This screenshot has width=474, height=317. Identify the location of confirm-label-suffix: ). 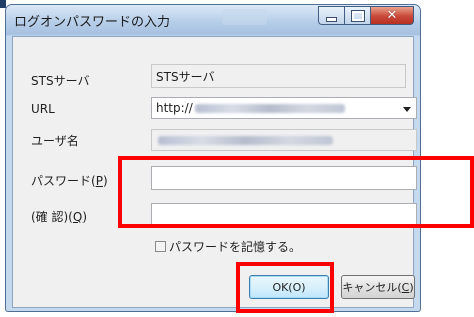
(85, 217).